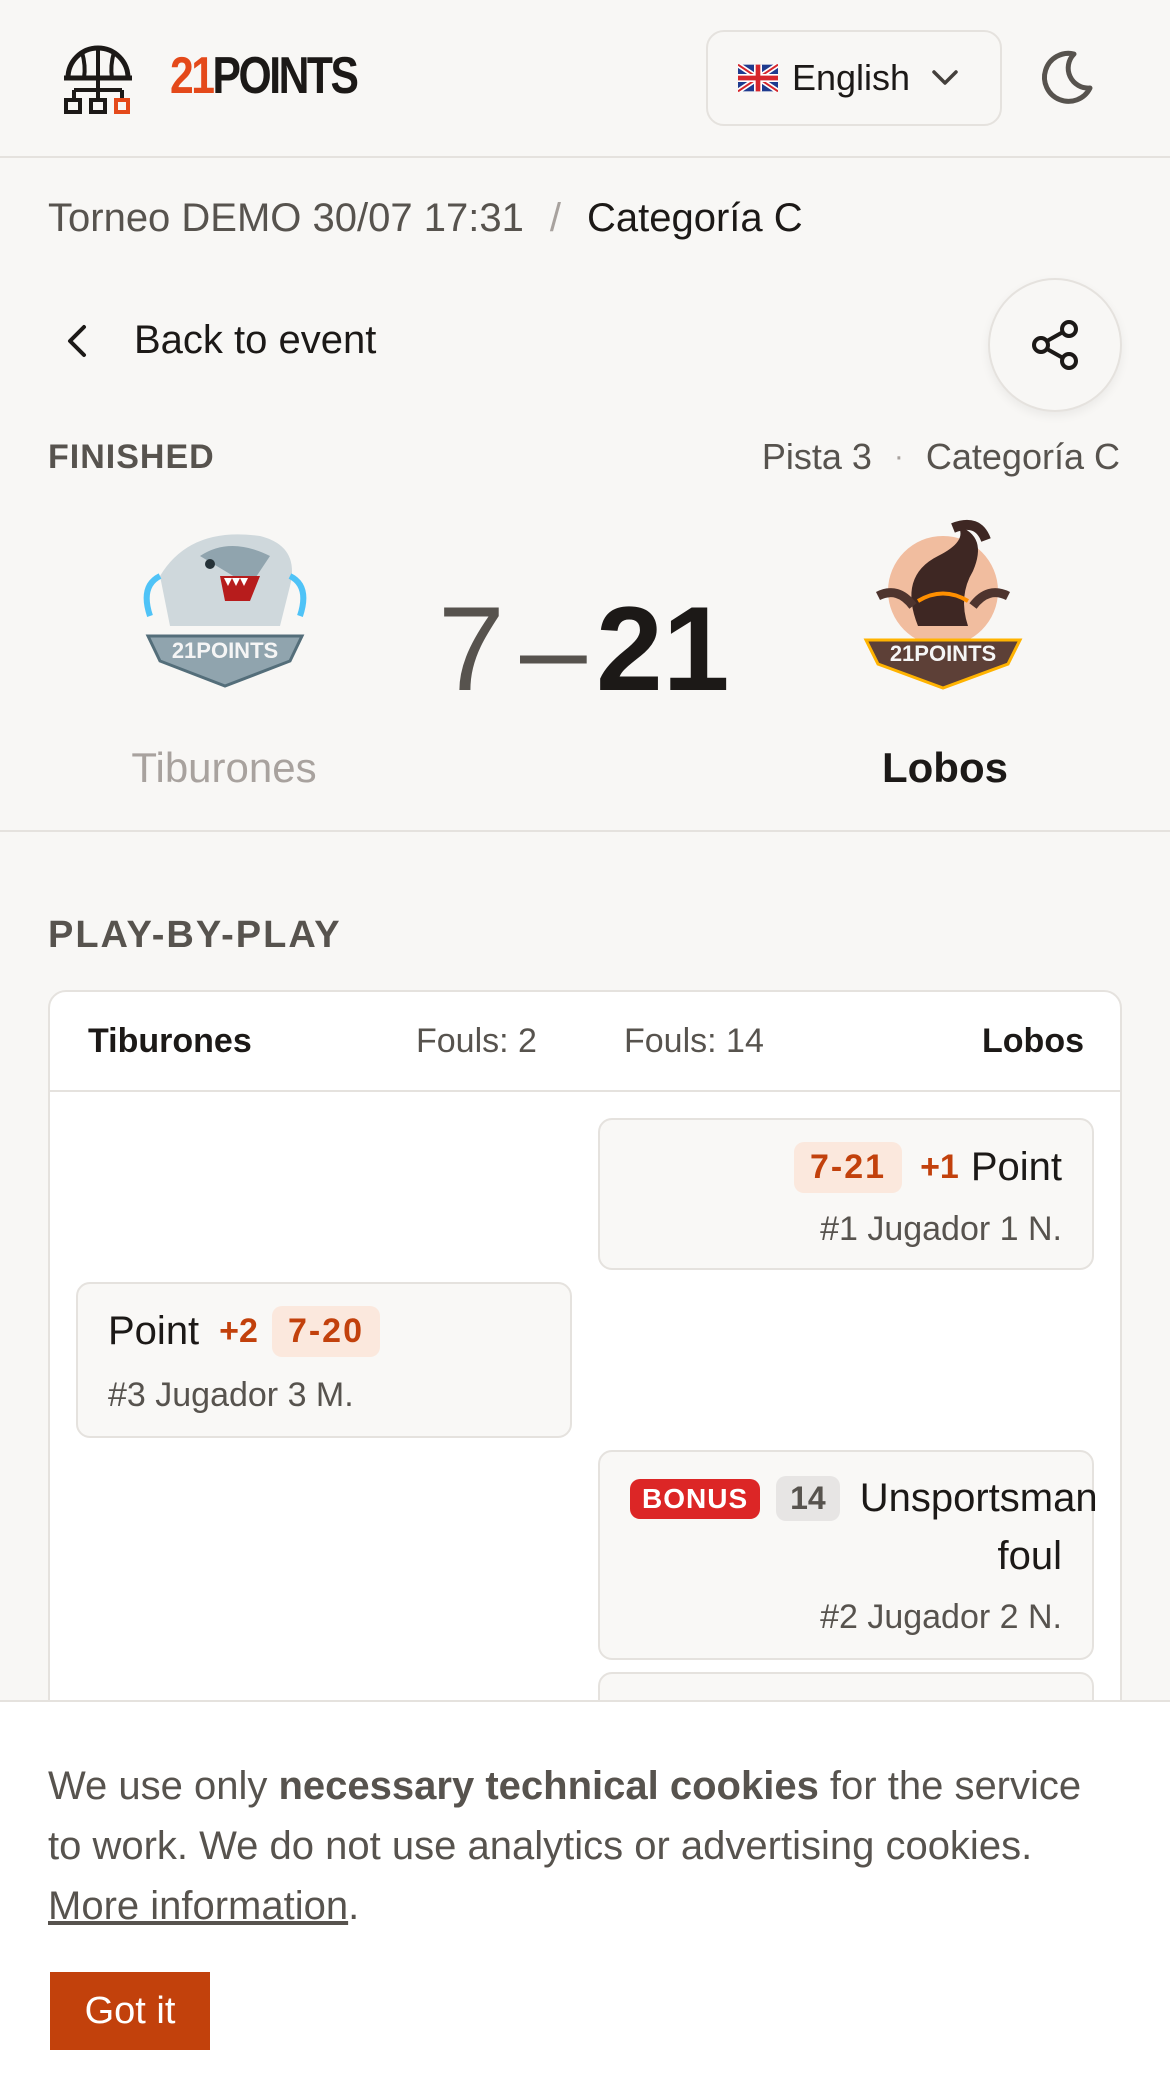 The image size is (1170, 2100). I want to click on share-button, so click(1055, 345).